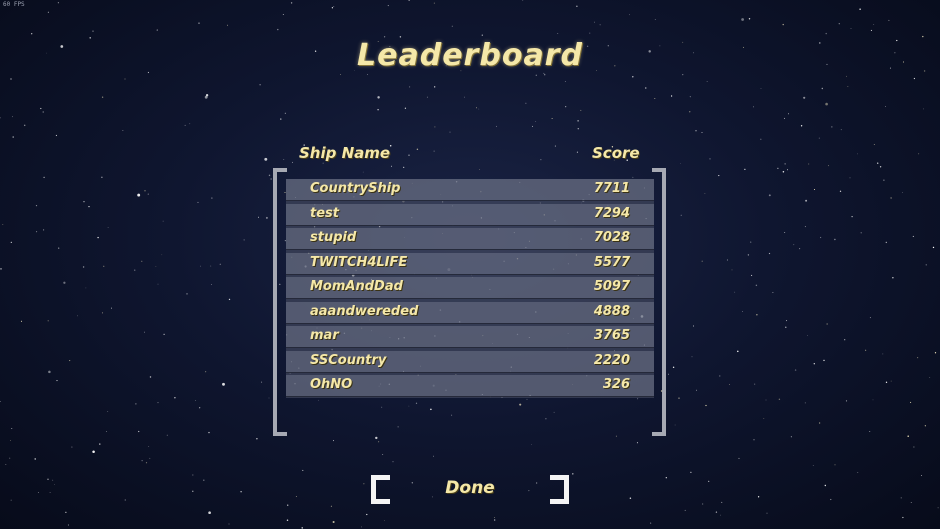  I want to click on ship-name: OhNO, so click(331, 384).